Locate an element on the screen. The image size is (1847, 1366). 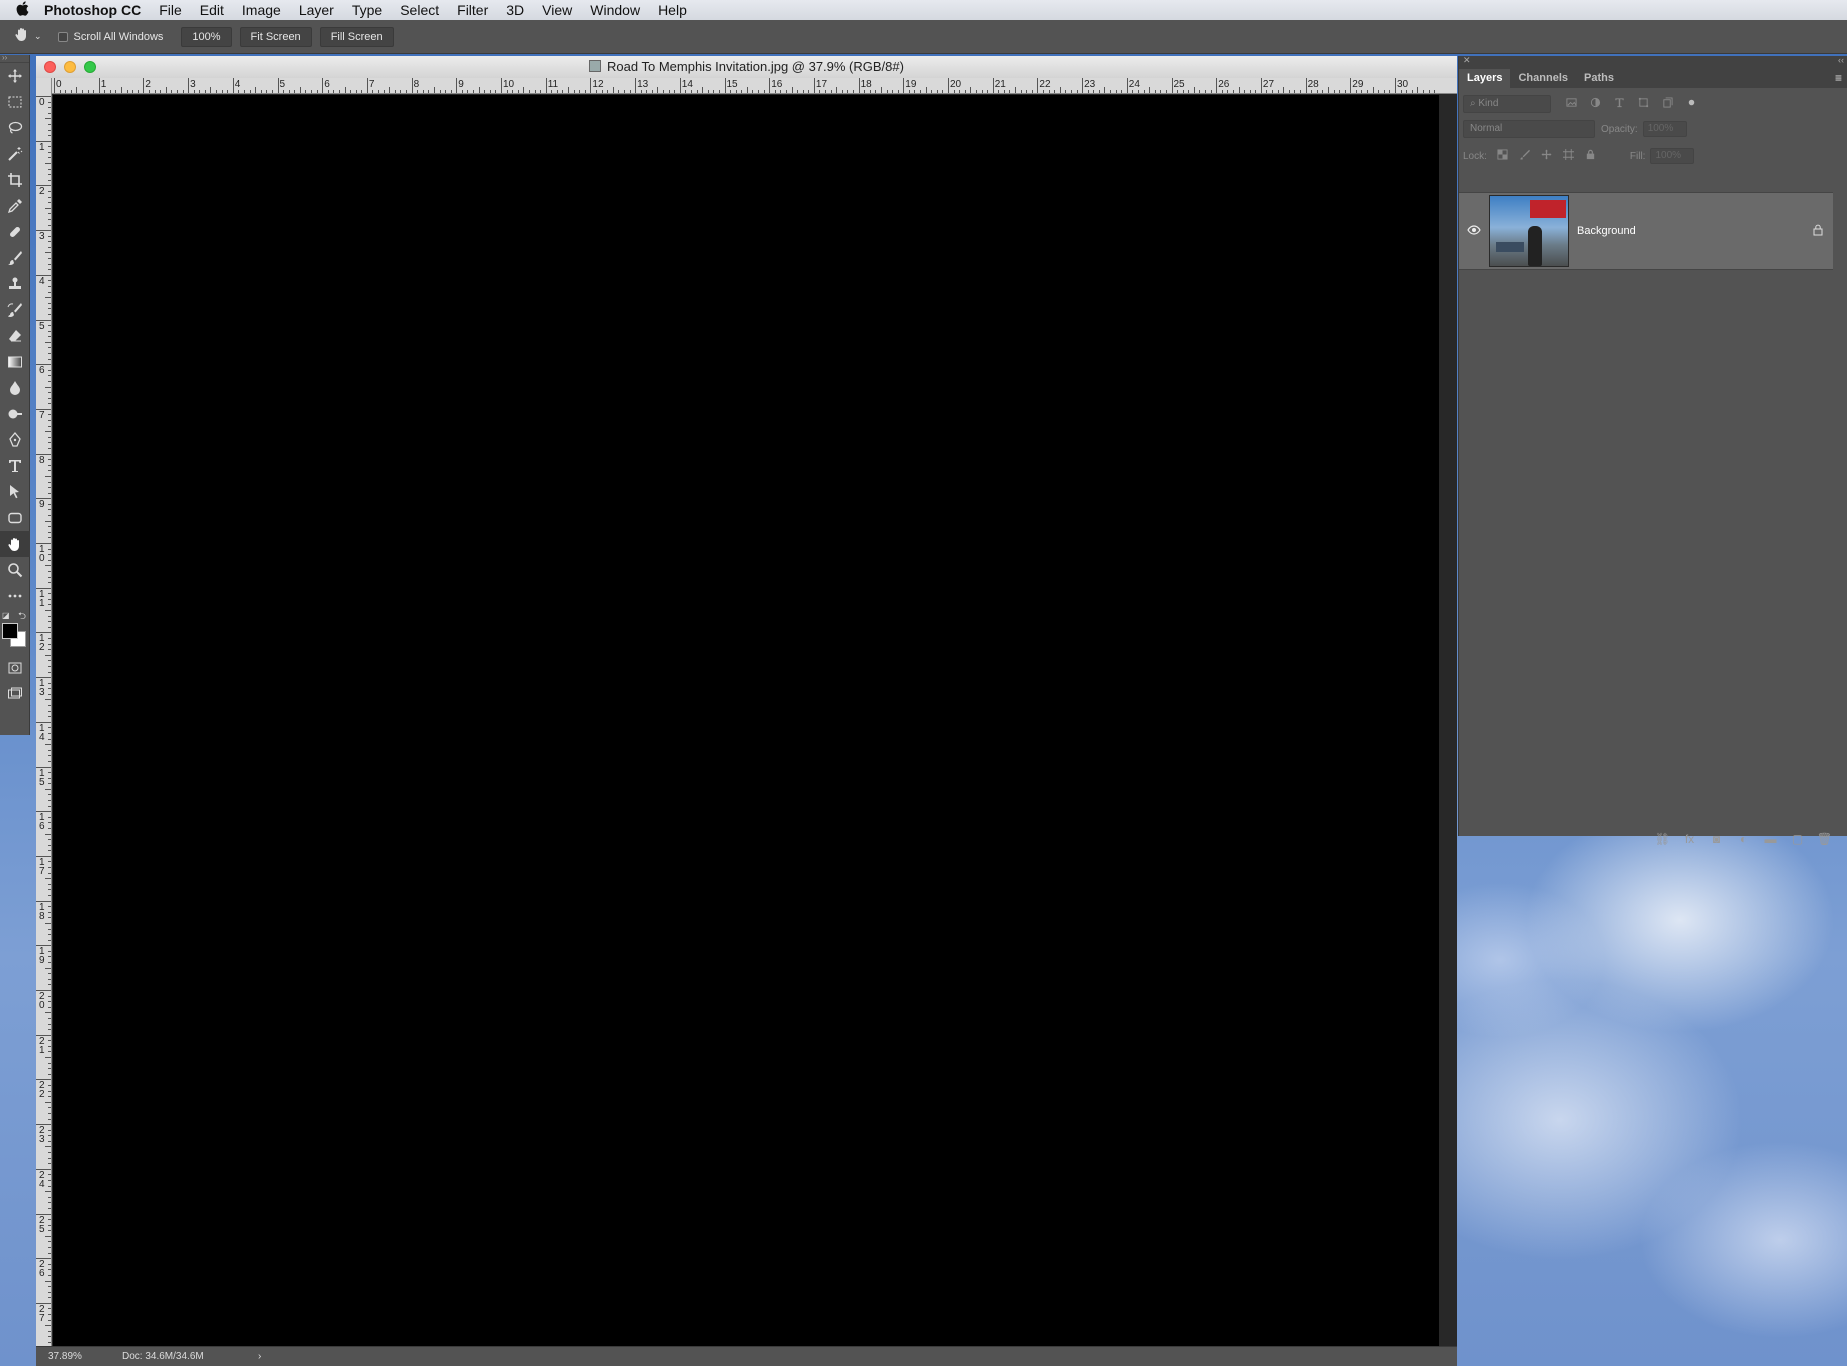
close-button is located at coordinates (50, 67).